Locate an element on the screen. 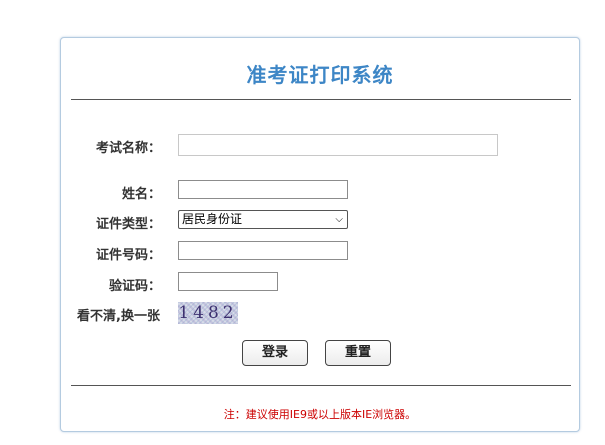  footer-divider is located at coordinates (321, 385).